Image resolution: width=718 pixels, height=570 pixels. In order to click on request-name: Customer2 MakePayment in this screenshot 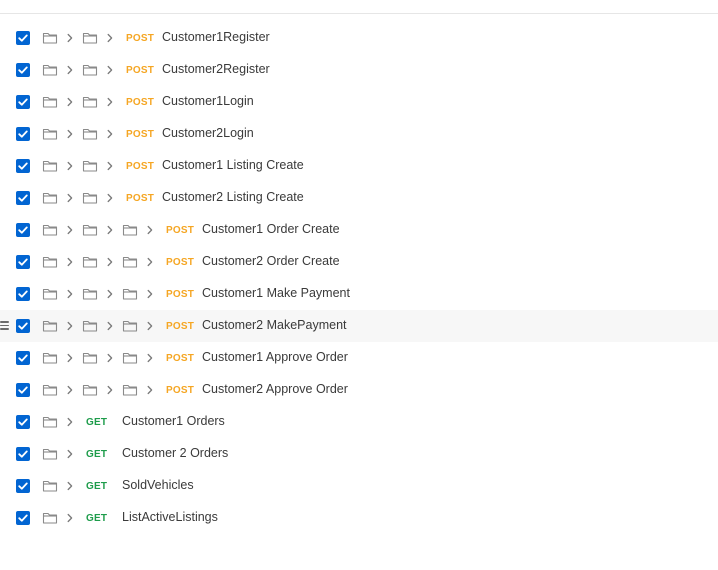, I will do `click(274, 325)`.